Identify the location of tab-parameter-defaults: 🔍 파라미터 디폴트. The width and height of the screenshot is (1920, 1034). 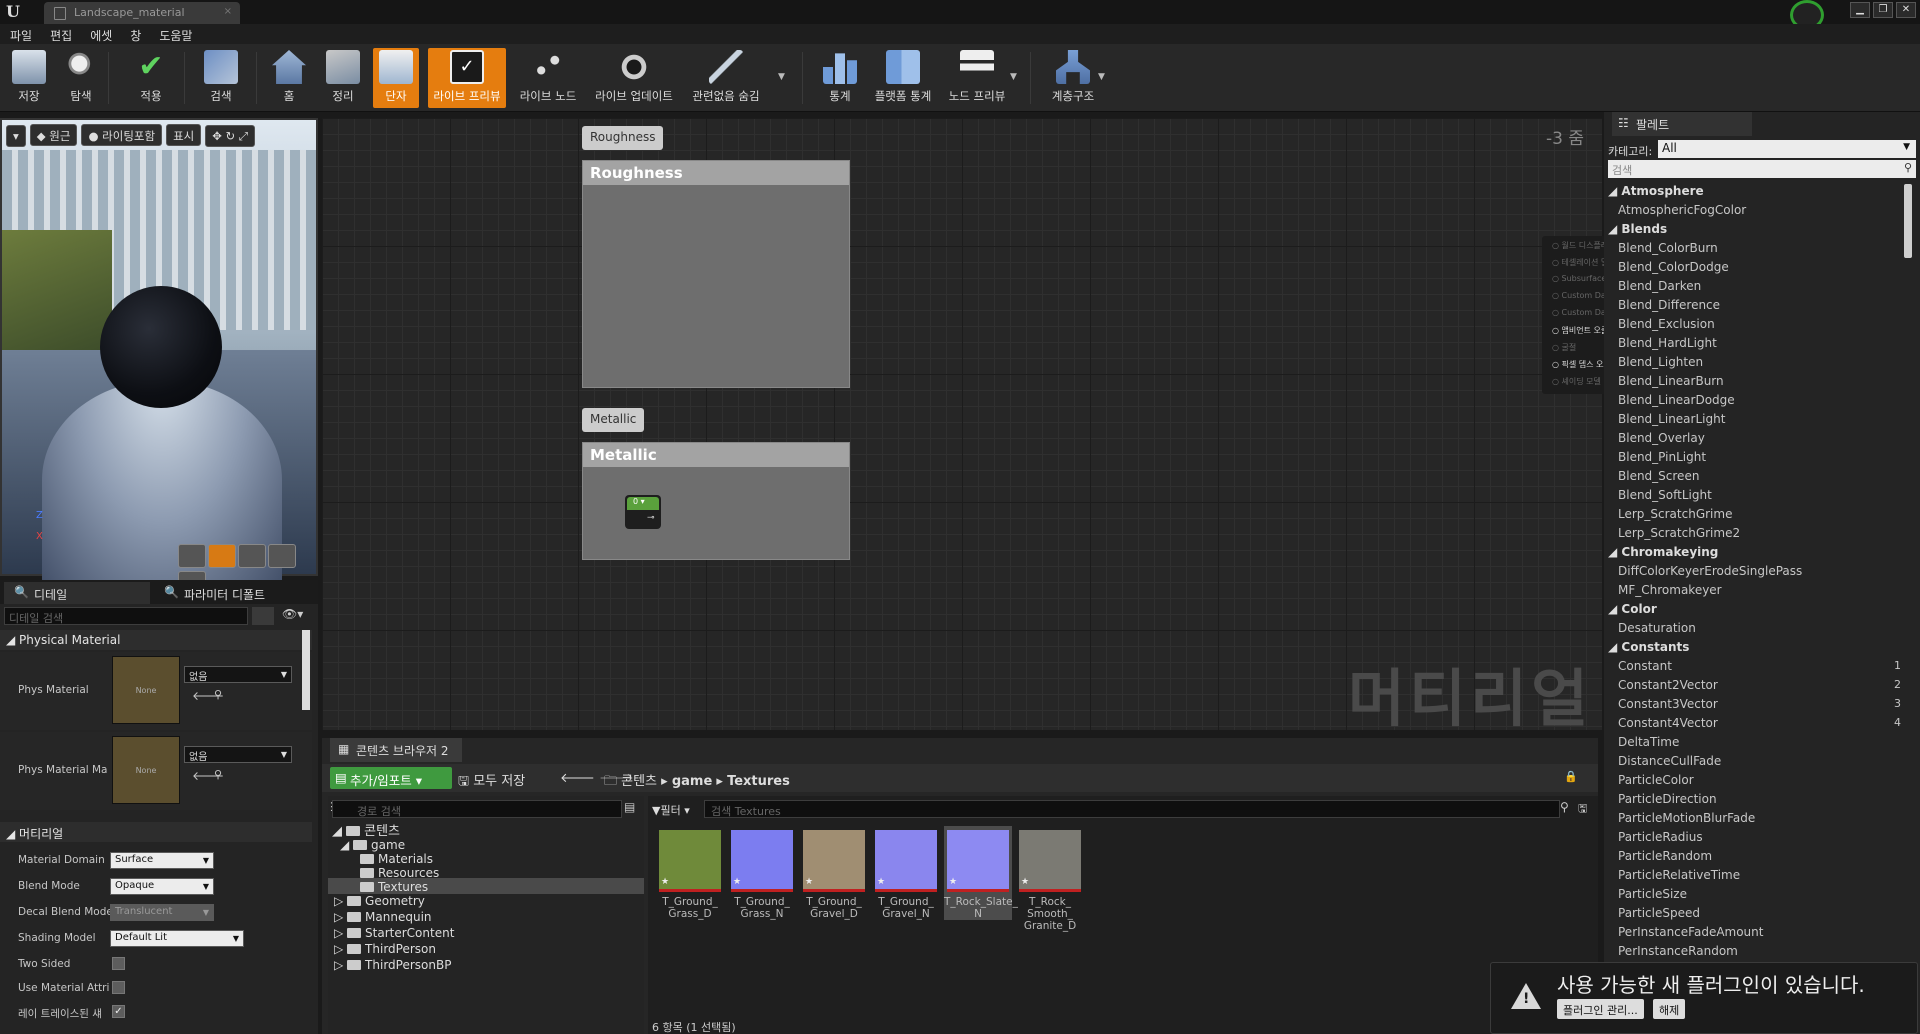
(229, 593).